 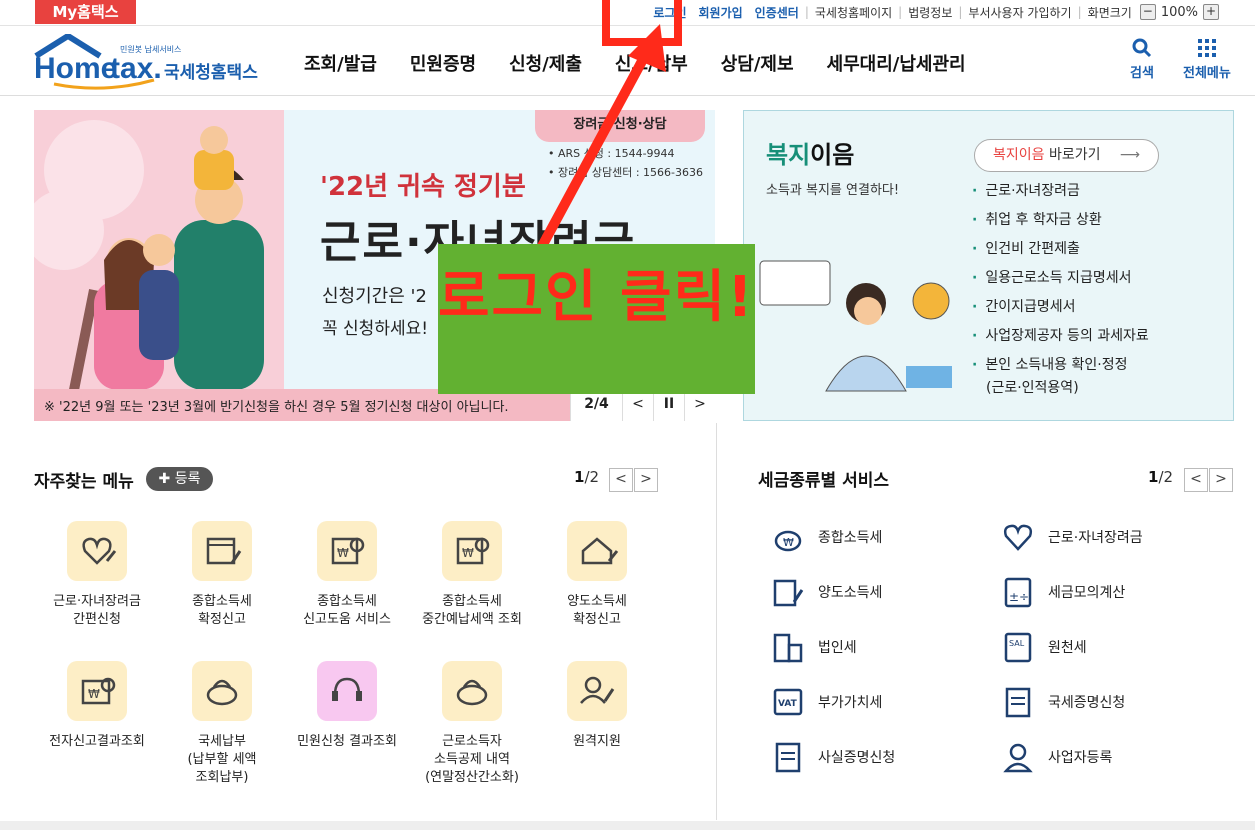 I want to click on service-label: 부가가치세, so click(x=850, y=703).